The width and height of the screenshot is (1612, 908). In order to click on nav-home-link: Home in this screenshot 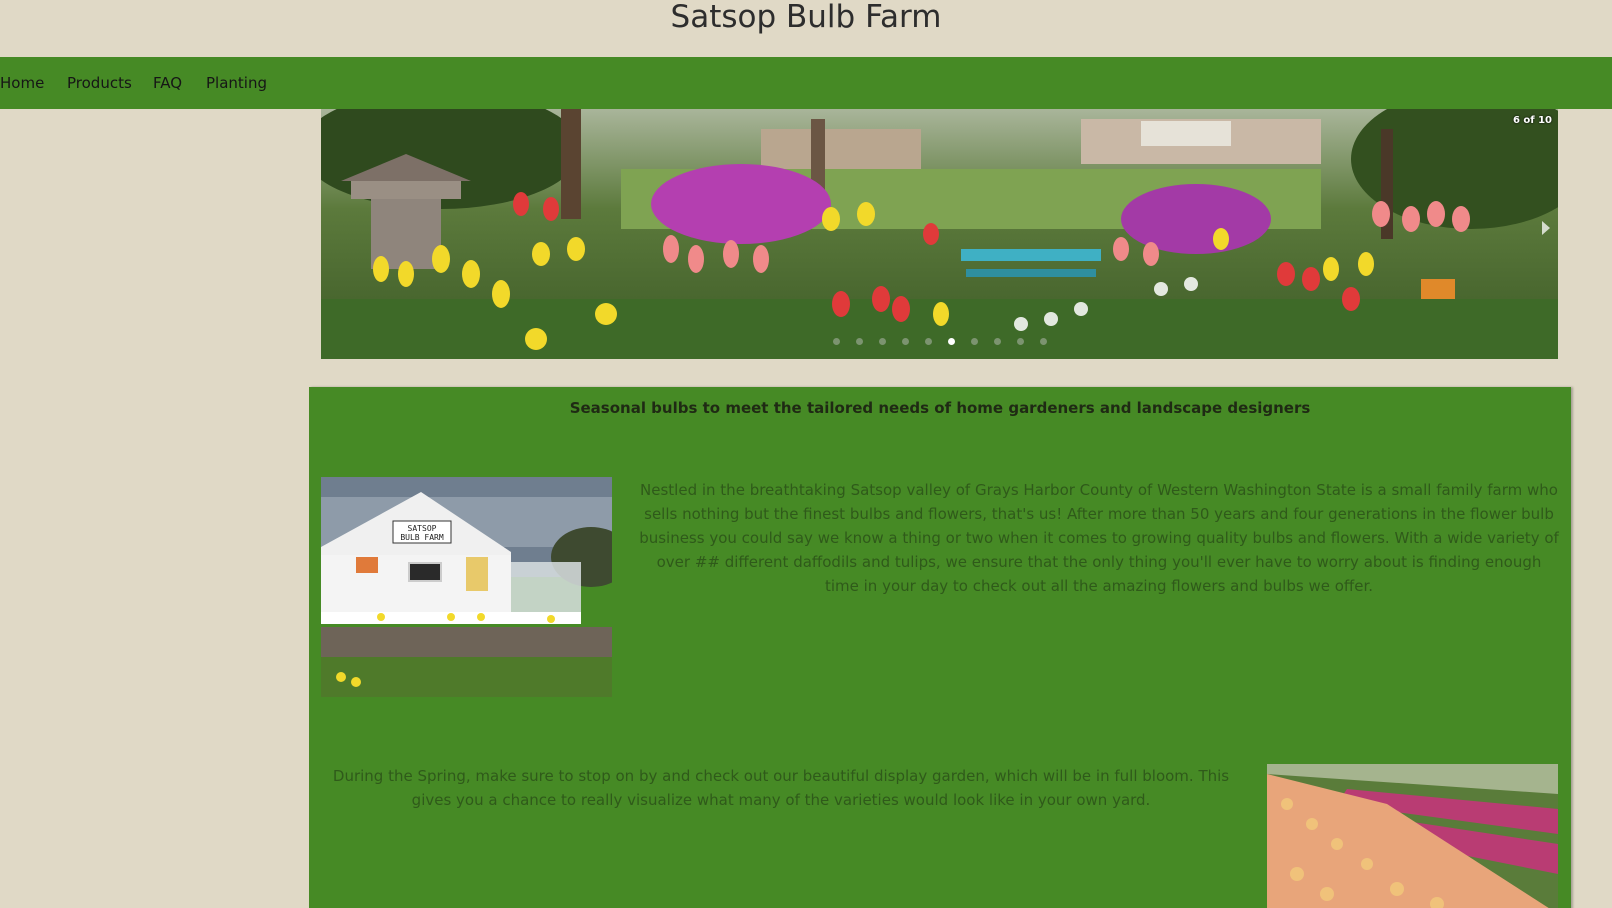, I will do `click(22, 83)`.